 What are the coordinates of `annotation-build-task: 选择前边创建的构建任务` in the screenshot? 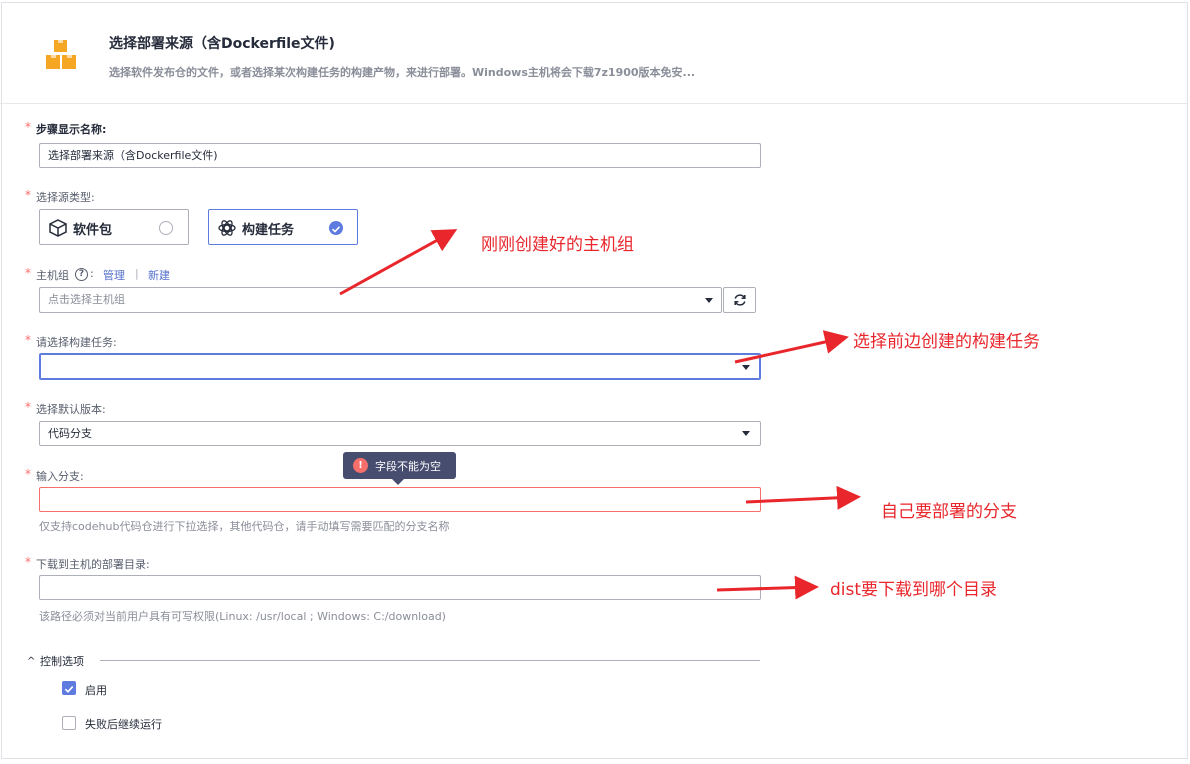 It's located at (946, 342).